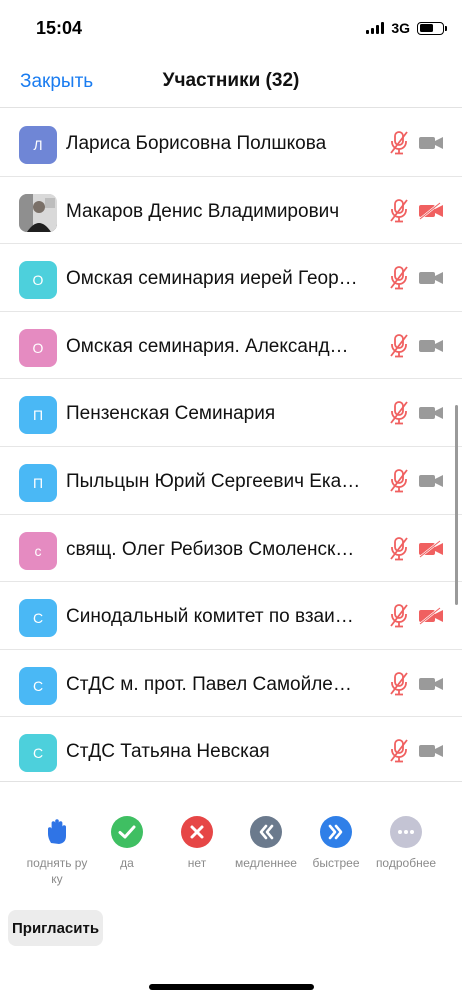  Describe the element at coordinates (127, 832) in the screenshot. I see `checkmark-icon` at that location.